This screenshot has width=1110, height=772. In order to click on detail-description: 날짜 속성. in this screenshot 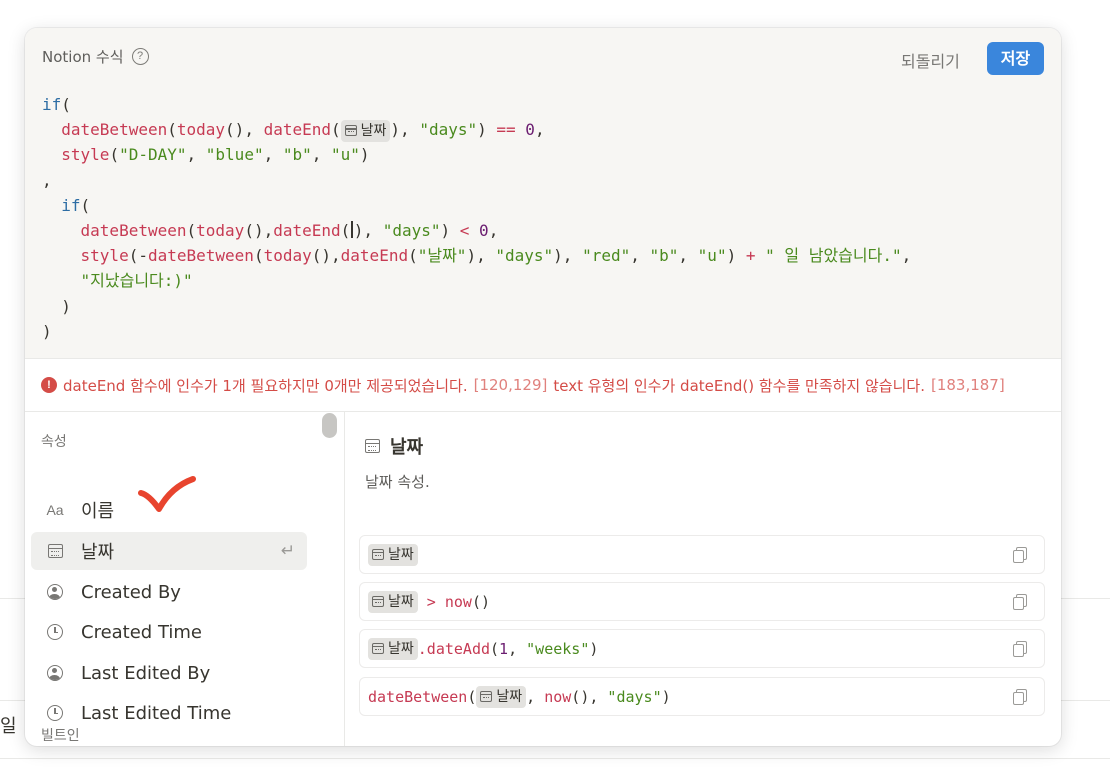, I will do `click(397, 482)`.